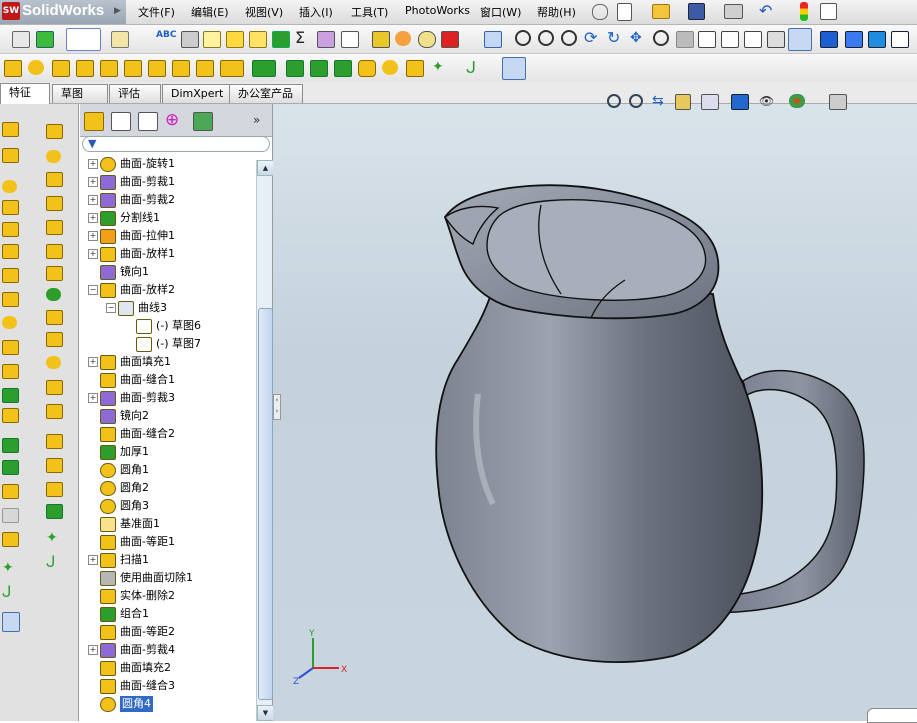 This screenshot has width=917, height=723. What do you see at coordinates (168, 218) in the screenshot?
I see `tree-node: + 分割线1` at bounding box center [168, 218].